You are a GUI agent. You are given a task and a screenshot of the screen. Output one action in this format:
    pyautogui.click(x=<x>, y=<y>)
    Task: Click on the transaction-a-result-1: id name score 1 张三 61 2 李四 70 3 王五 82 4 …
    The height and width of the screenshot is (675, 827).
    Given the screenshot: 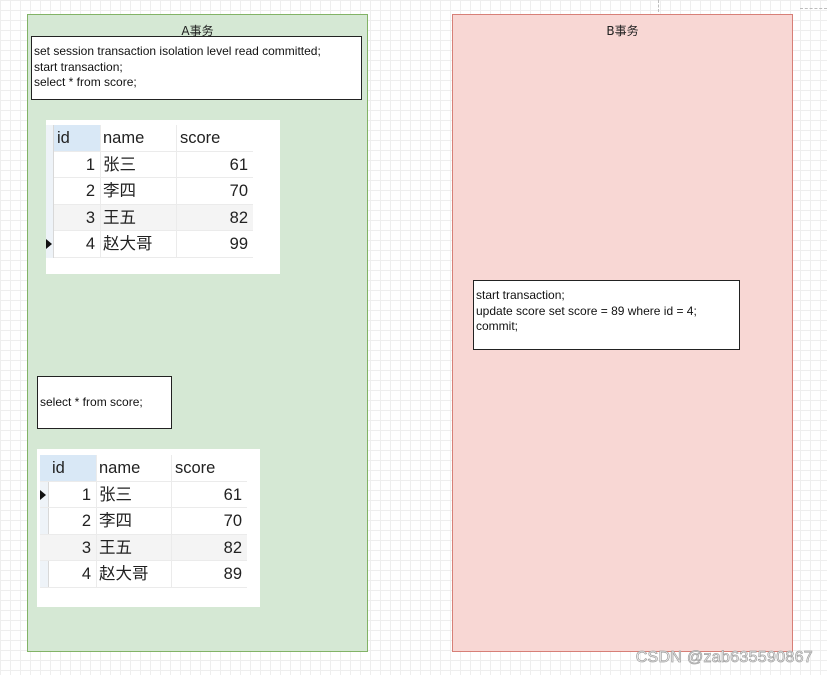 What is the action you would take?
    pyautogui.click(x=163, y=197)
    